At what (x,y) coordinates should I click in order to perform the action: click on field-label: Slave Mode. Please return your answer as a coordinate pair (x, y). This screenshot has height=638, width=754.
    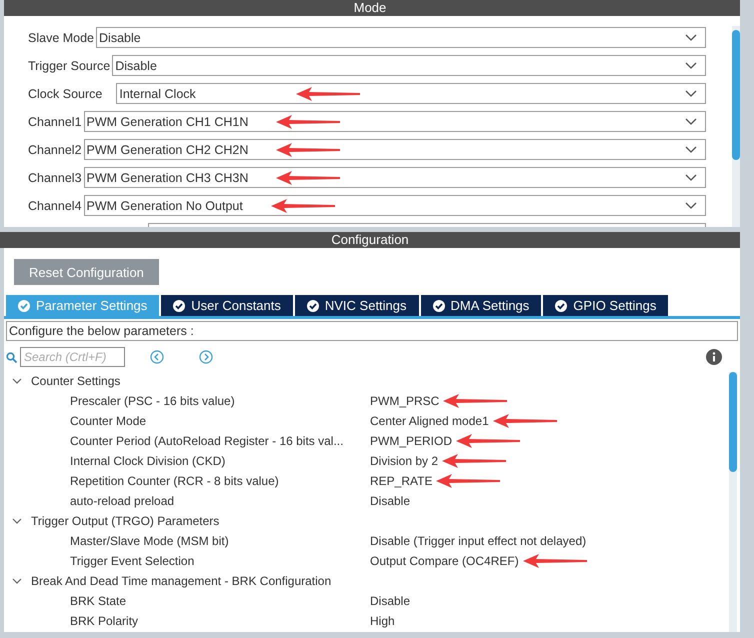
    Looking at the image, I should click on (61, 37).